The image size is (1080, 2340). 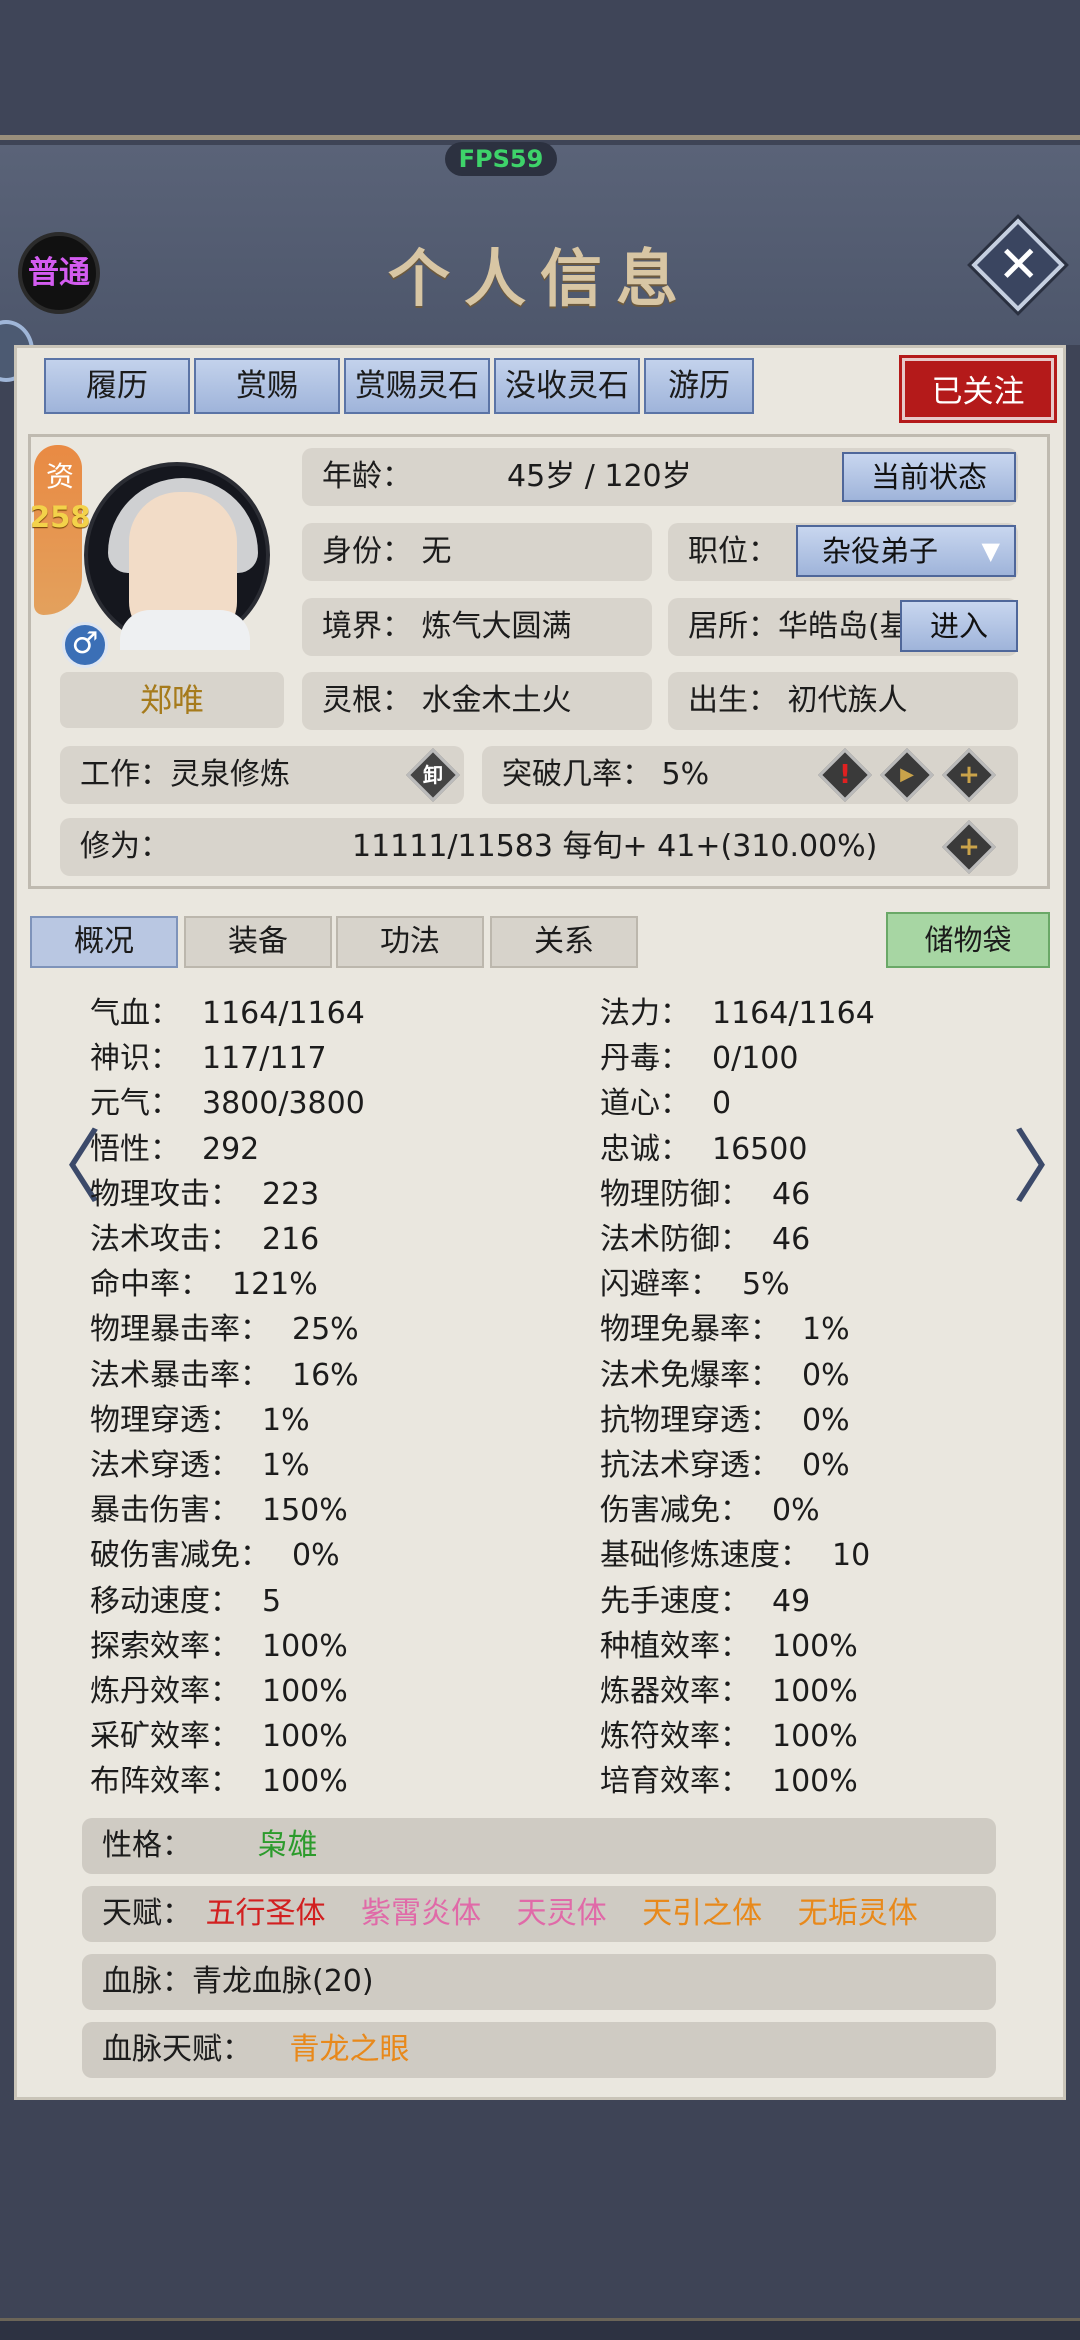 I want to click on talent-item: 天引之体, so click(x=702, y=1913).